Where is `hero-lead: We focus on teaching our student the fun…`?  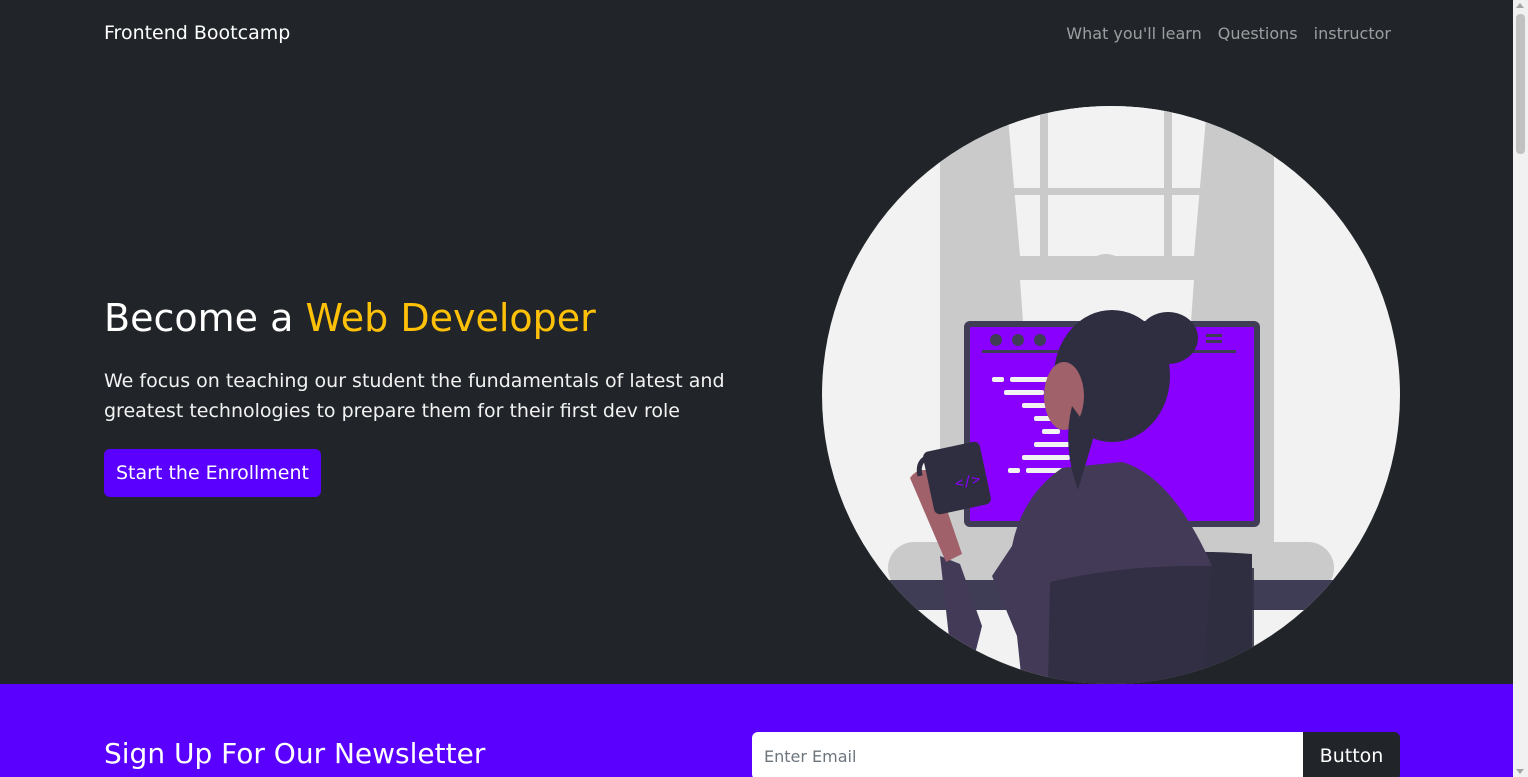
hero-lead: We focus on teaching our student the fun… is located at coordinates (414, 396).